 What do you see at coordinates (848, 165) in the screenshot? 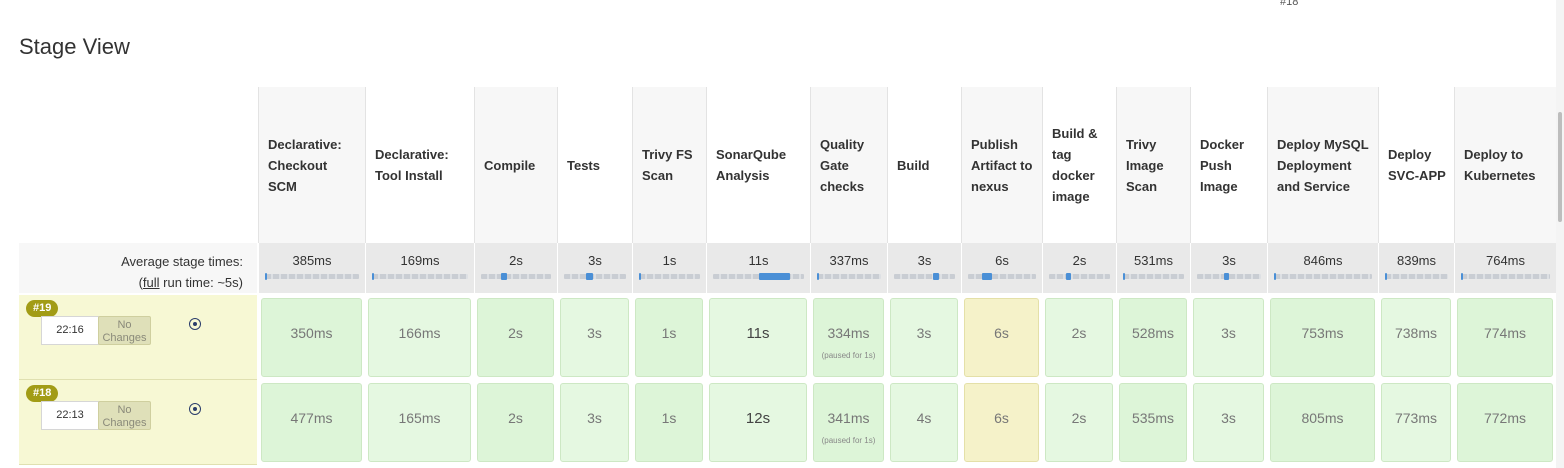
I see `stage-header: Quality Gate checks` at bounding box center [848, 165].